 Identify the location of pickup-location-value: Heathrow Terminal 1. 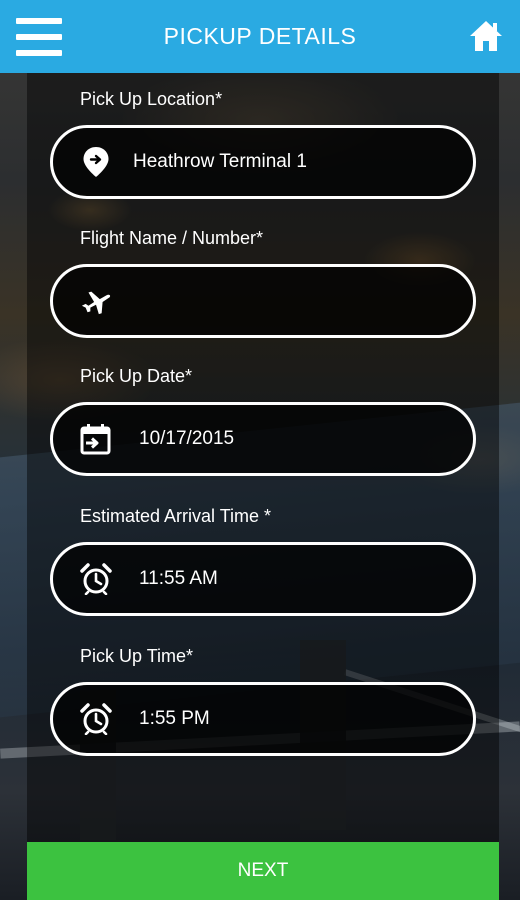
(220, 161).